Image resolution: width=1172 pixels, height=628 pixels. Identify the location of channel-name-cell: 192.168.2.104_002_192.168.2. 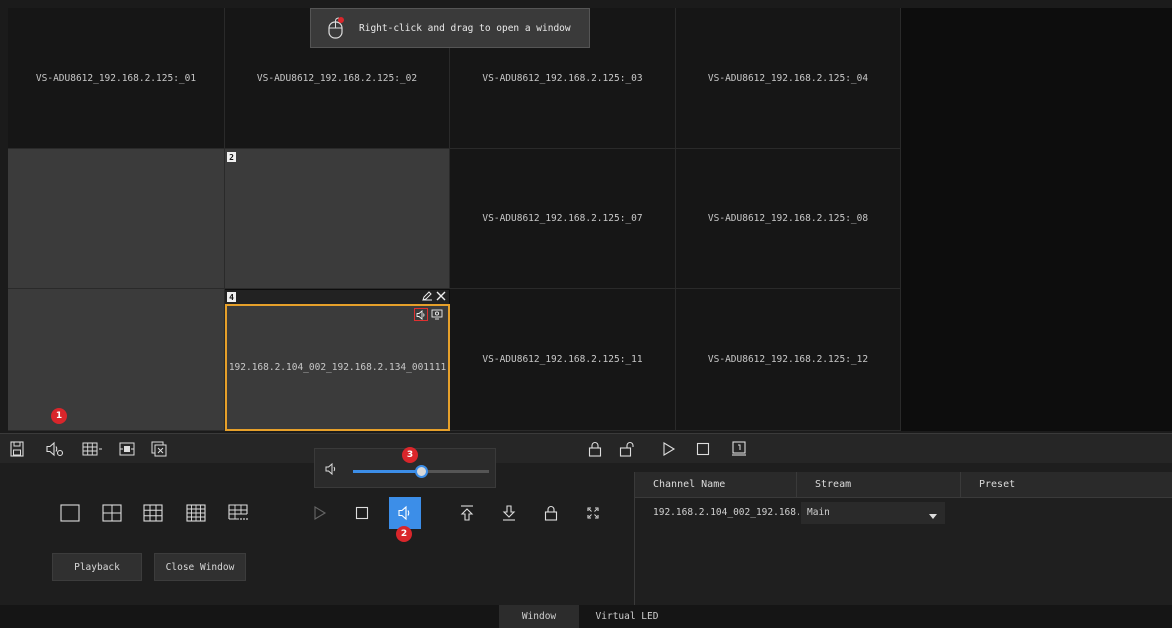
(726, 512).